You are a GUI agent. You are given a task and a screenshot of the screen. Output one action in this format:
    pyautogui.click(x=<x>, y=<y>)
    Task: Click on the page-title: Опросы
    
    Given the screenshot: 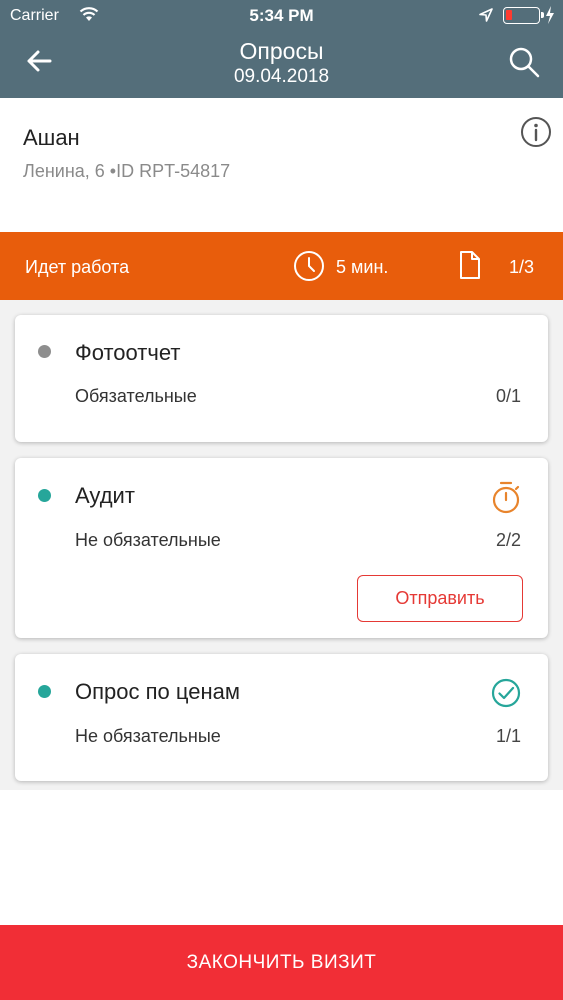 What is the action you would take?
    pyautogui.click(x=281, y=51)
    